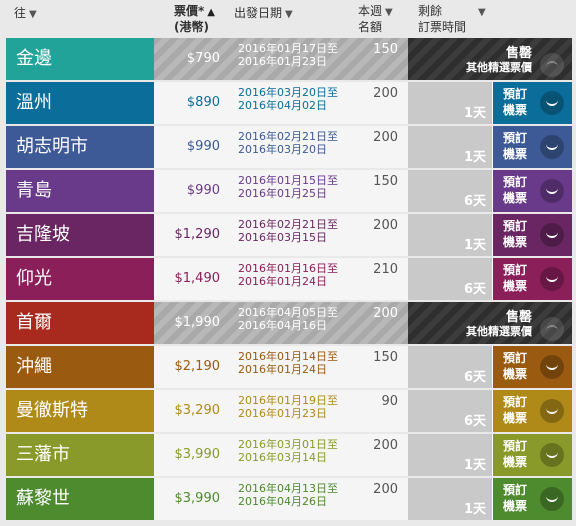 The height and width of the screenshot is (526, 576). What do you see at coordinates (288, 268) in the screenshot?
I see `date-from: 2016年01月16日至` at bounding box center [288, 268].